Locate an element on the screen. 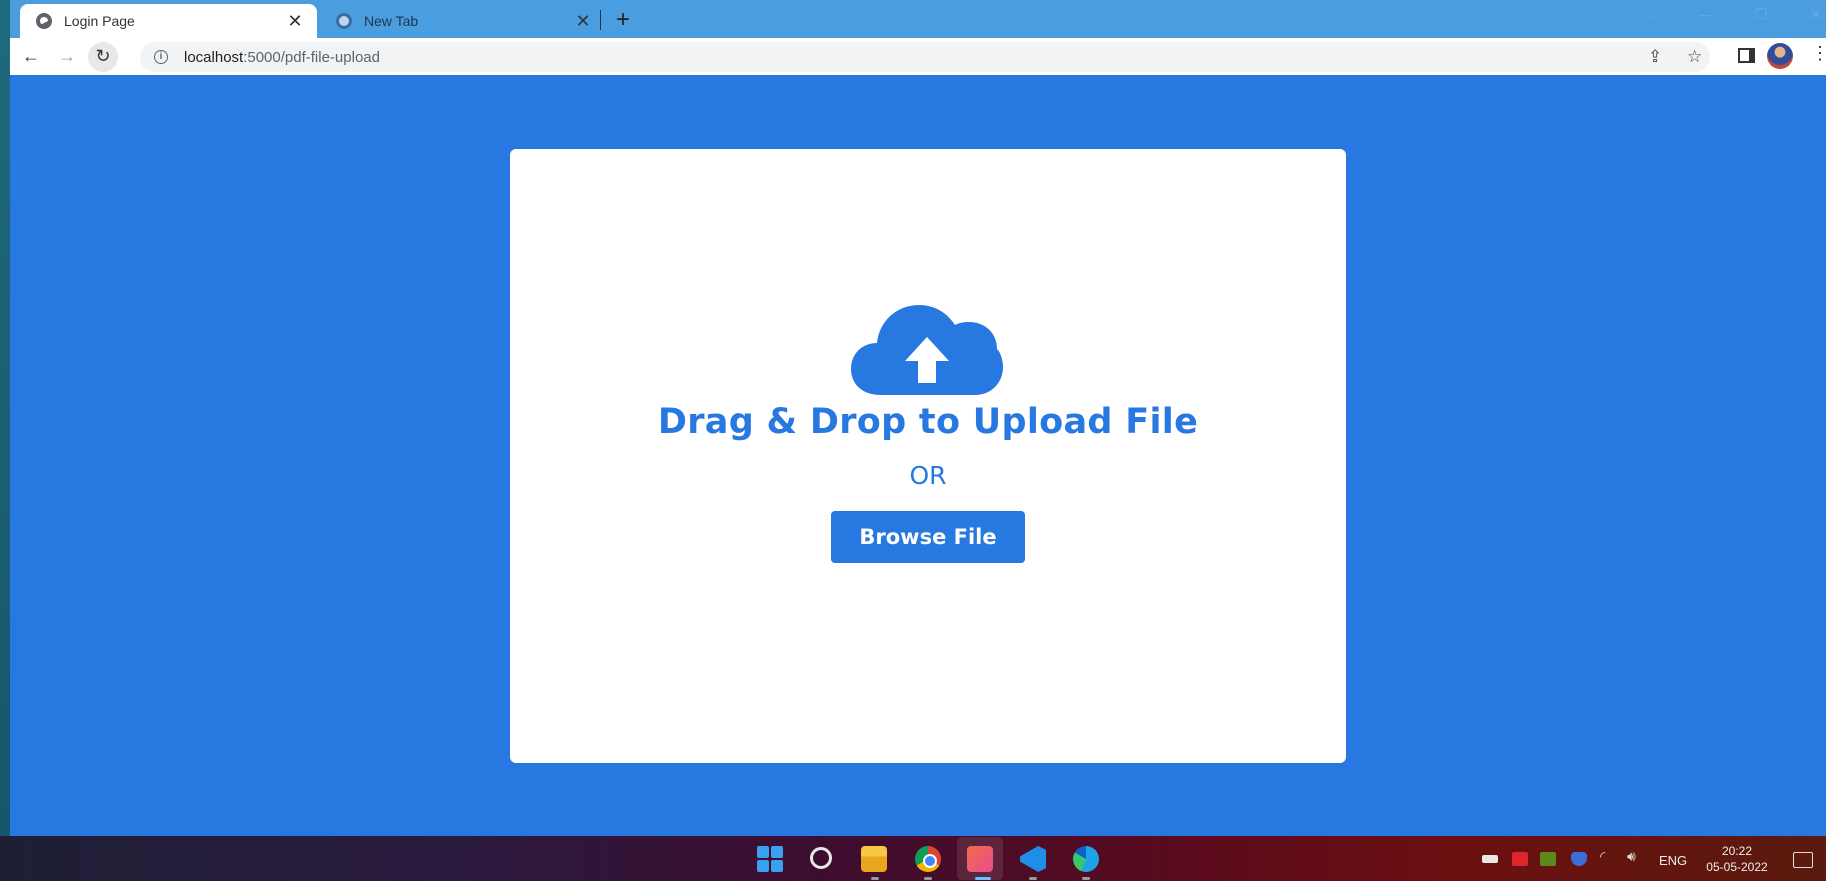 The image size is (1826, 881). forward-button: → is located at coordinates (67, 57).